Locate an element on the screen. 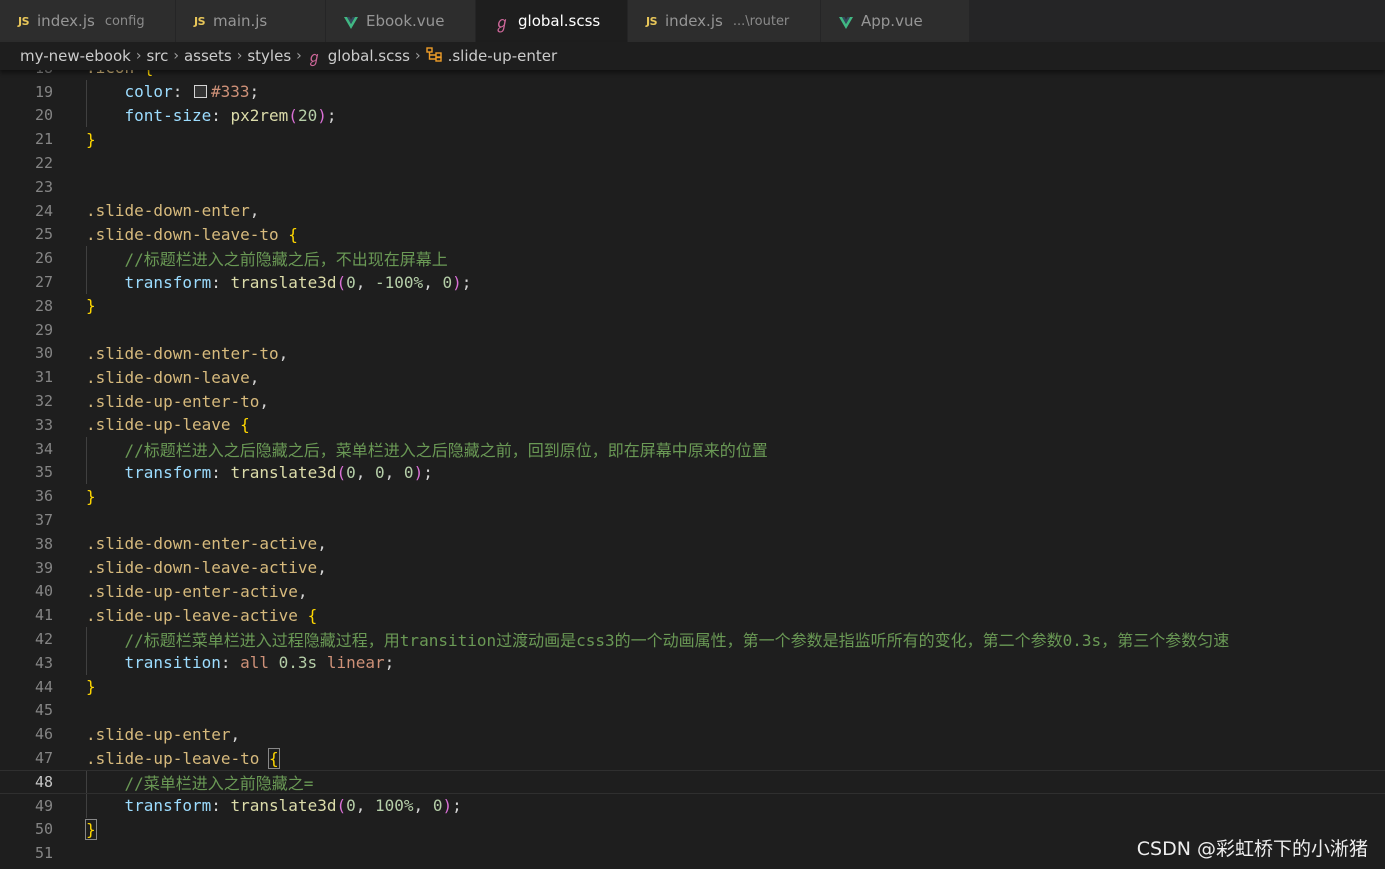 The image size is (1385, 869). code-text: //标题栏进入之前隐藏之后，不出现在屏幕上 is located at coordinates (267, 258).